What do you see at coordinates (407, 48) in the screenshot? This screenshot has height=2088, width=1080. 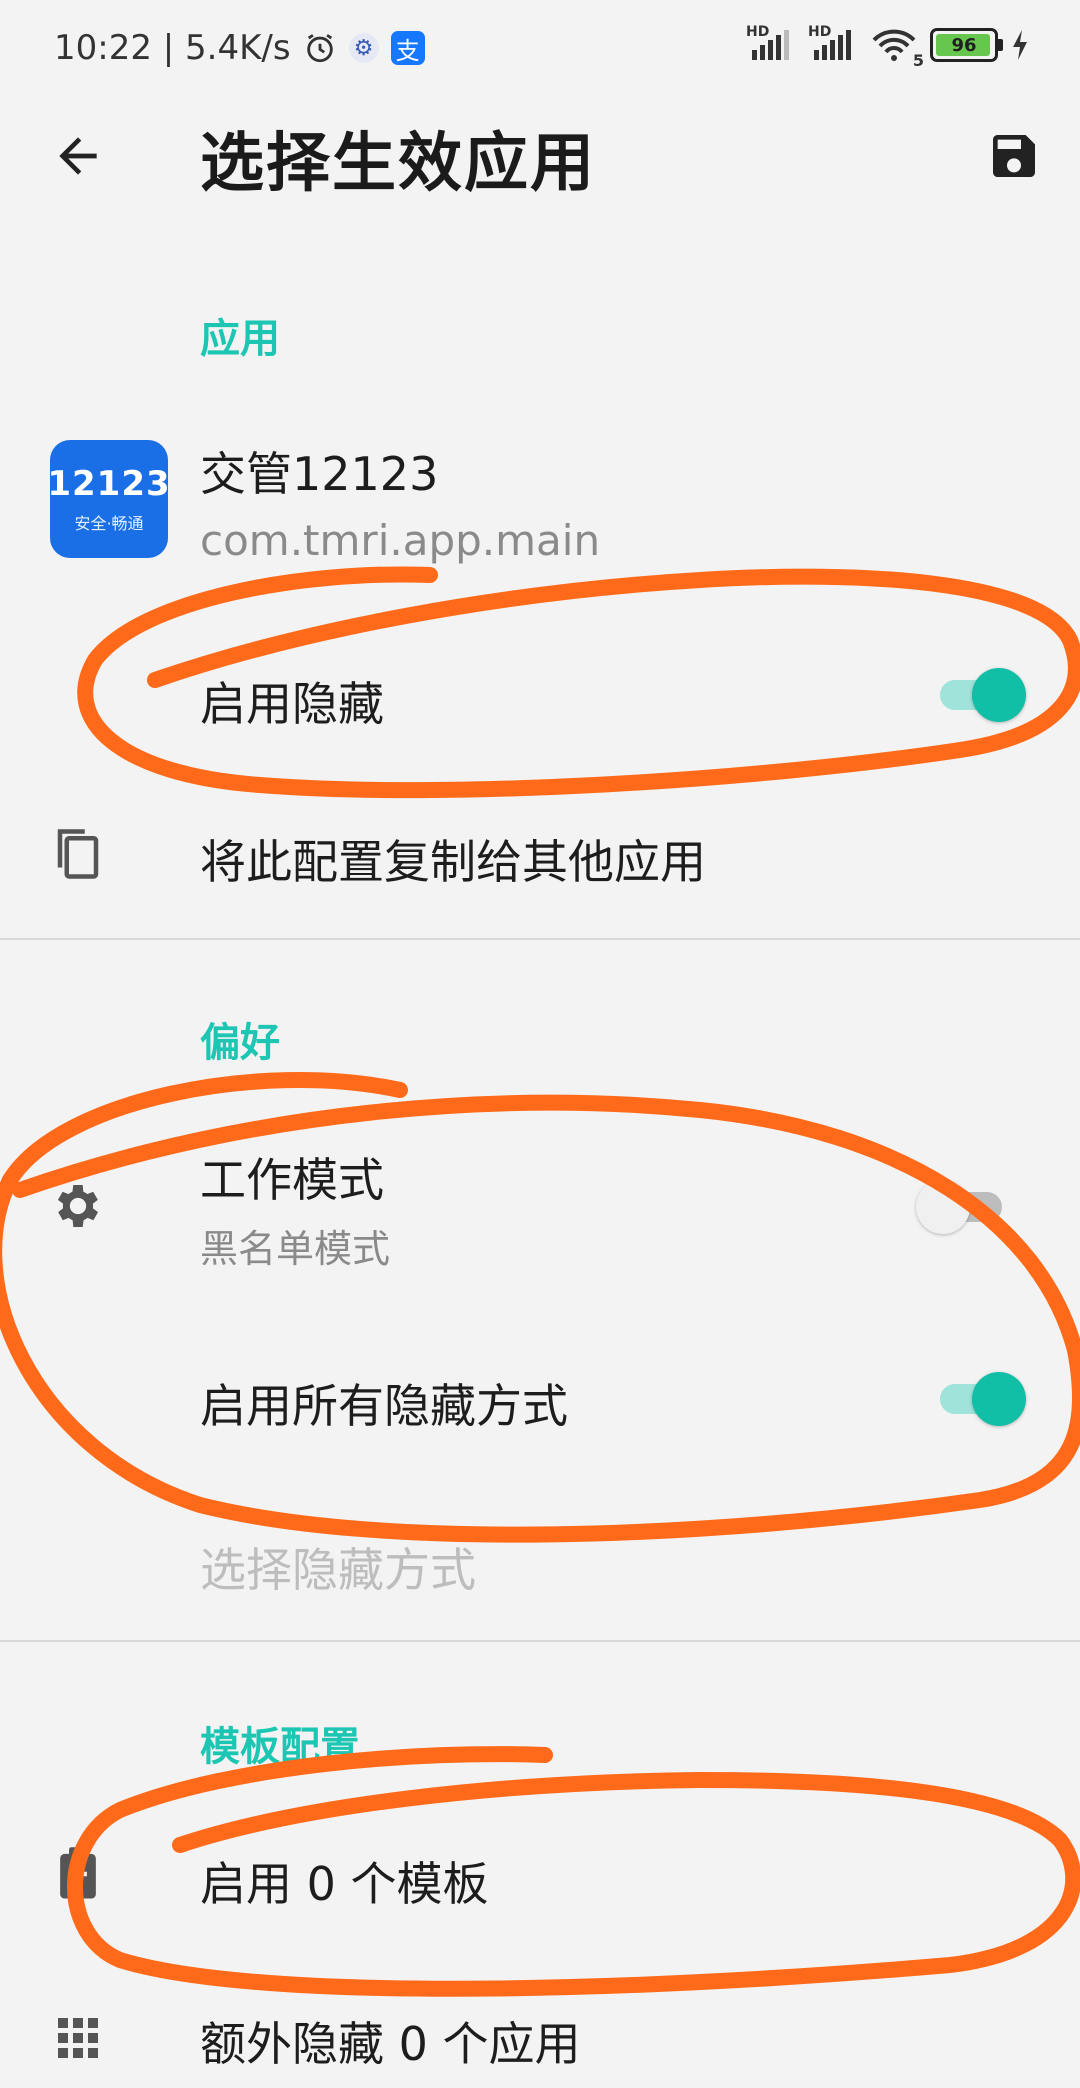 I see `alipay-icon: 支` at bounding box center [407, 48].